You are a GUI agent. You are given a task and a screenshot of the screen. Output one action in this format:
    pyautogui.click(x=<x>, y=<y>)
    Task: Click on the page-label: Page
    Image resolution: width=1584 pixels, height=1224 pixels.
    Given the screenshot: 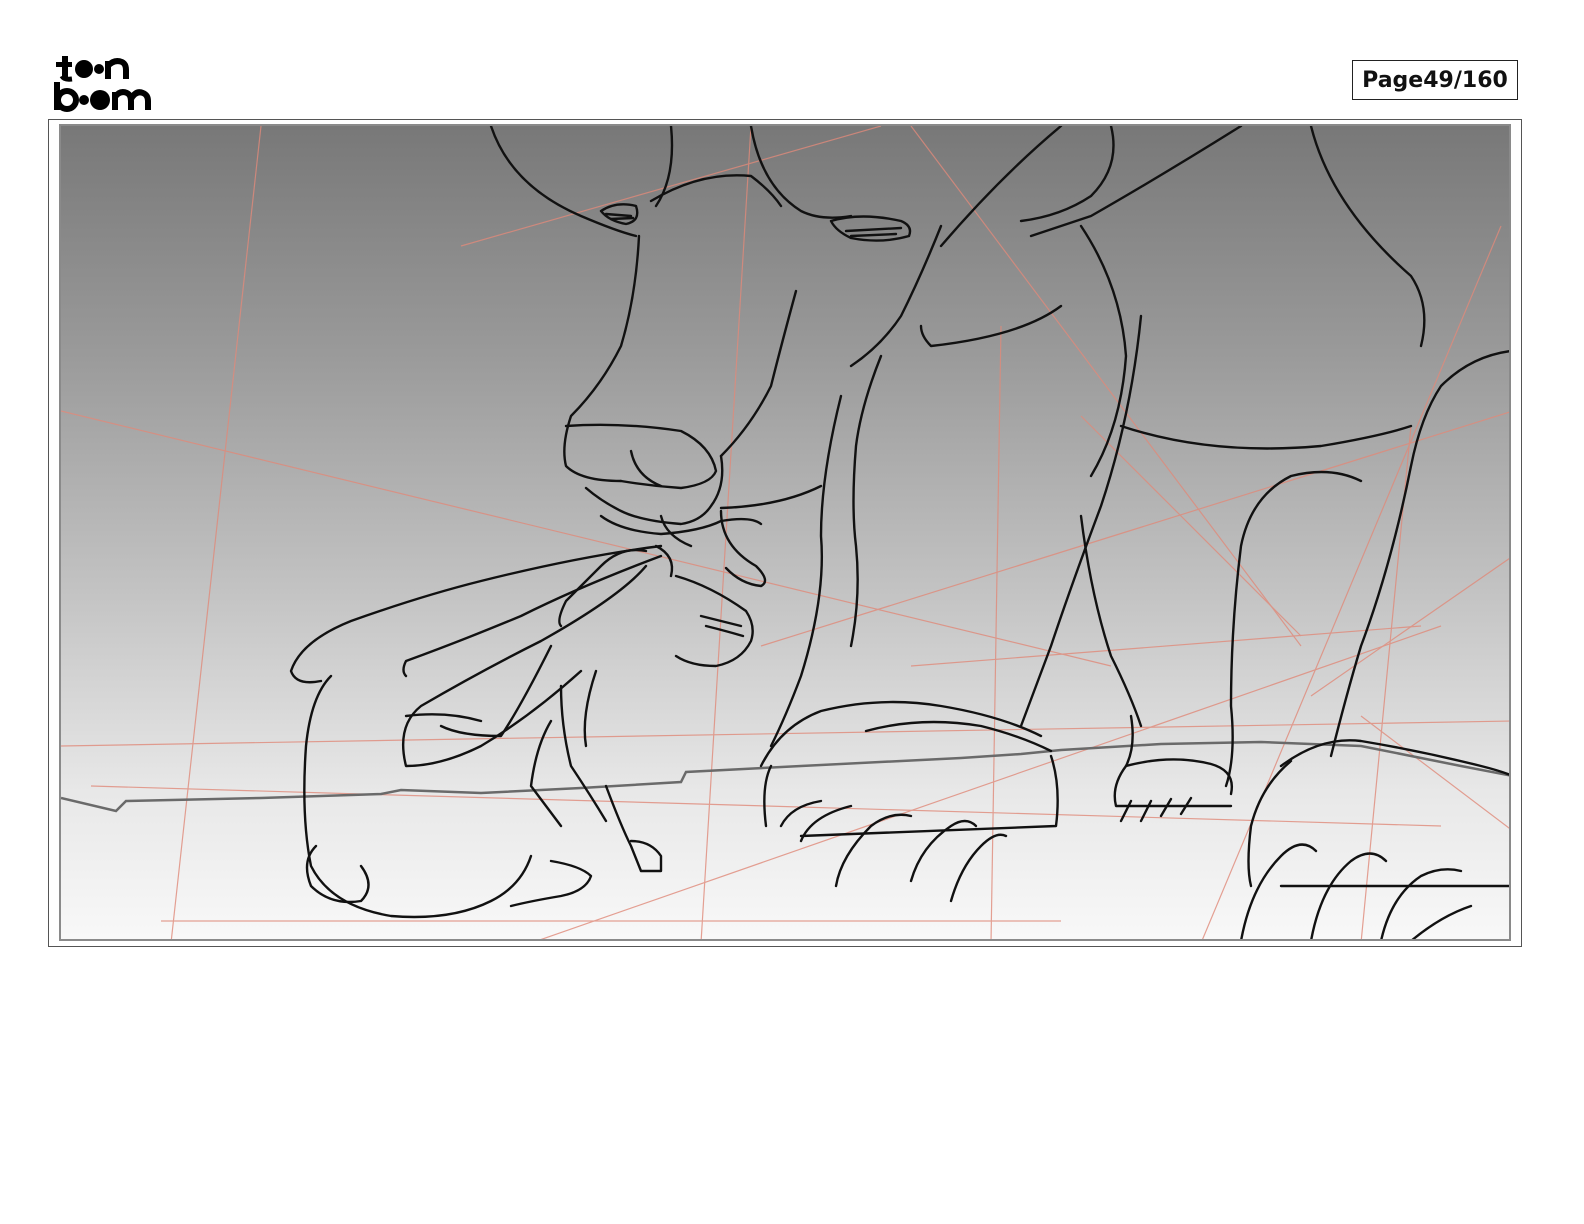 What is the action you would take?
    pyautogui.click(x=1393, y=80)
    